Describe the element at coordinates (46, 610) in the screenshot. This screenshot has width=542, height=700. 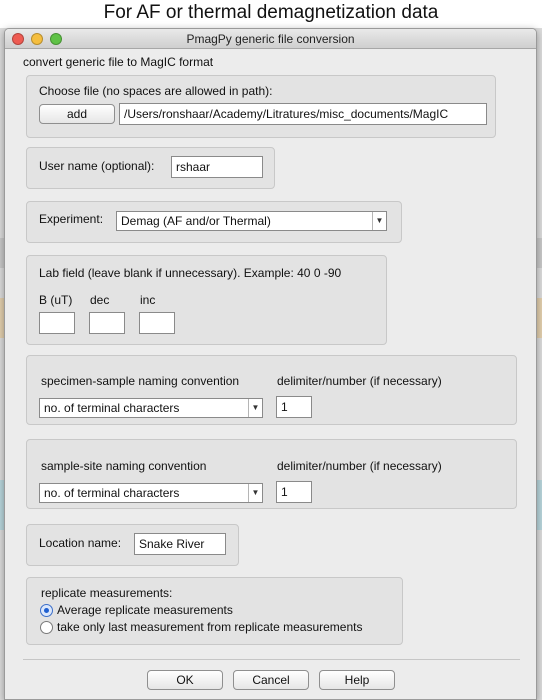
I see `radio-average` at that location.